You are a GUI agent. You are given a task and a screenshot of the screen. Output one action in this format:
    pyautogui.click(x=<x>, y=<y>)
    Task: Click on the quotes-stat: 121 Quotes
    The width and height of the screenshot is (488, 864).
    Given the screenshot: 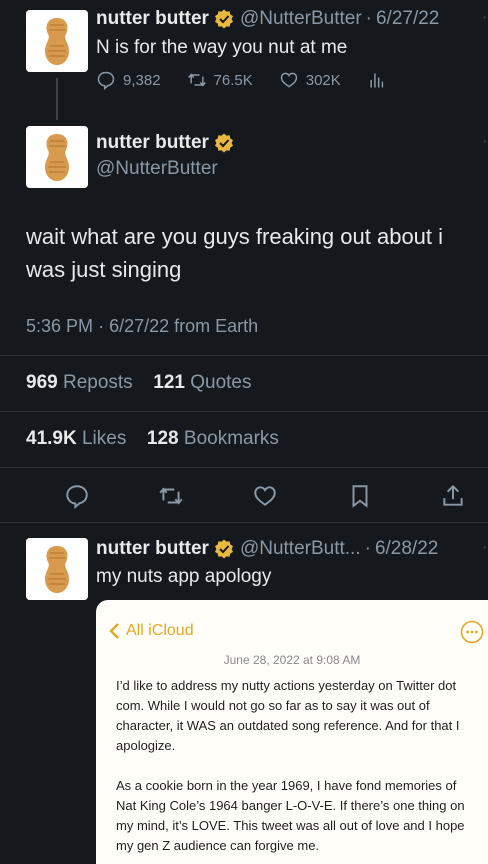 What is the action you would take?
    pyautogui.click(x=202, y=382)
    